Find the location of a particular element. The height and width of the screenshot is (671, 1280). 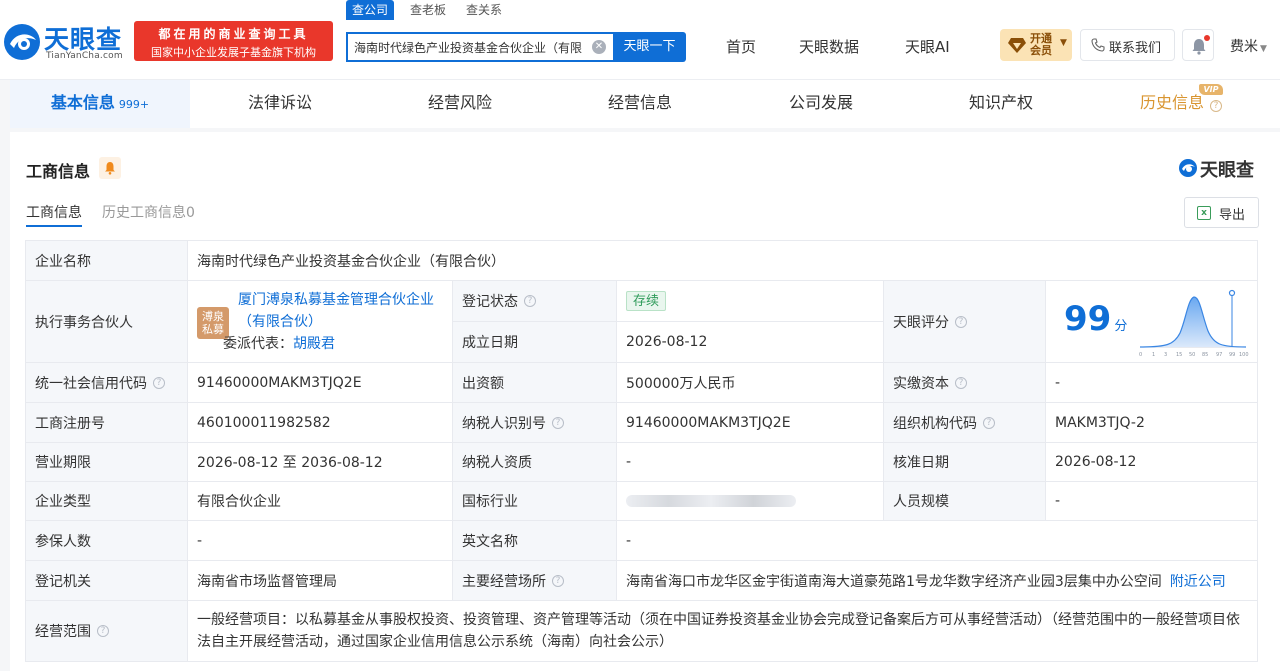

value-staff-size: - is located at coordinates (1151, 501).